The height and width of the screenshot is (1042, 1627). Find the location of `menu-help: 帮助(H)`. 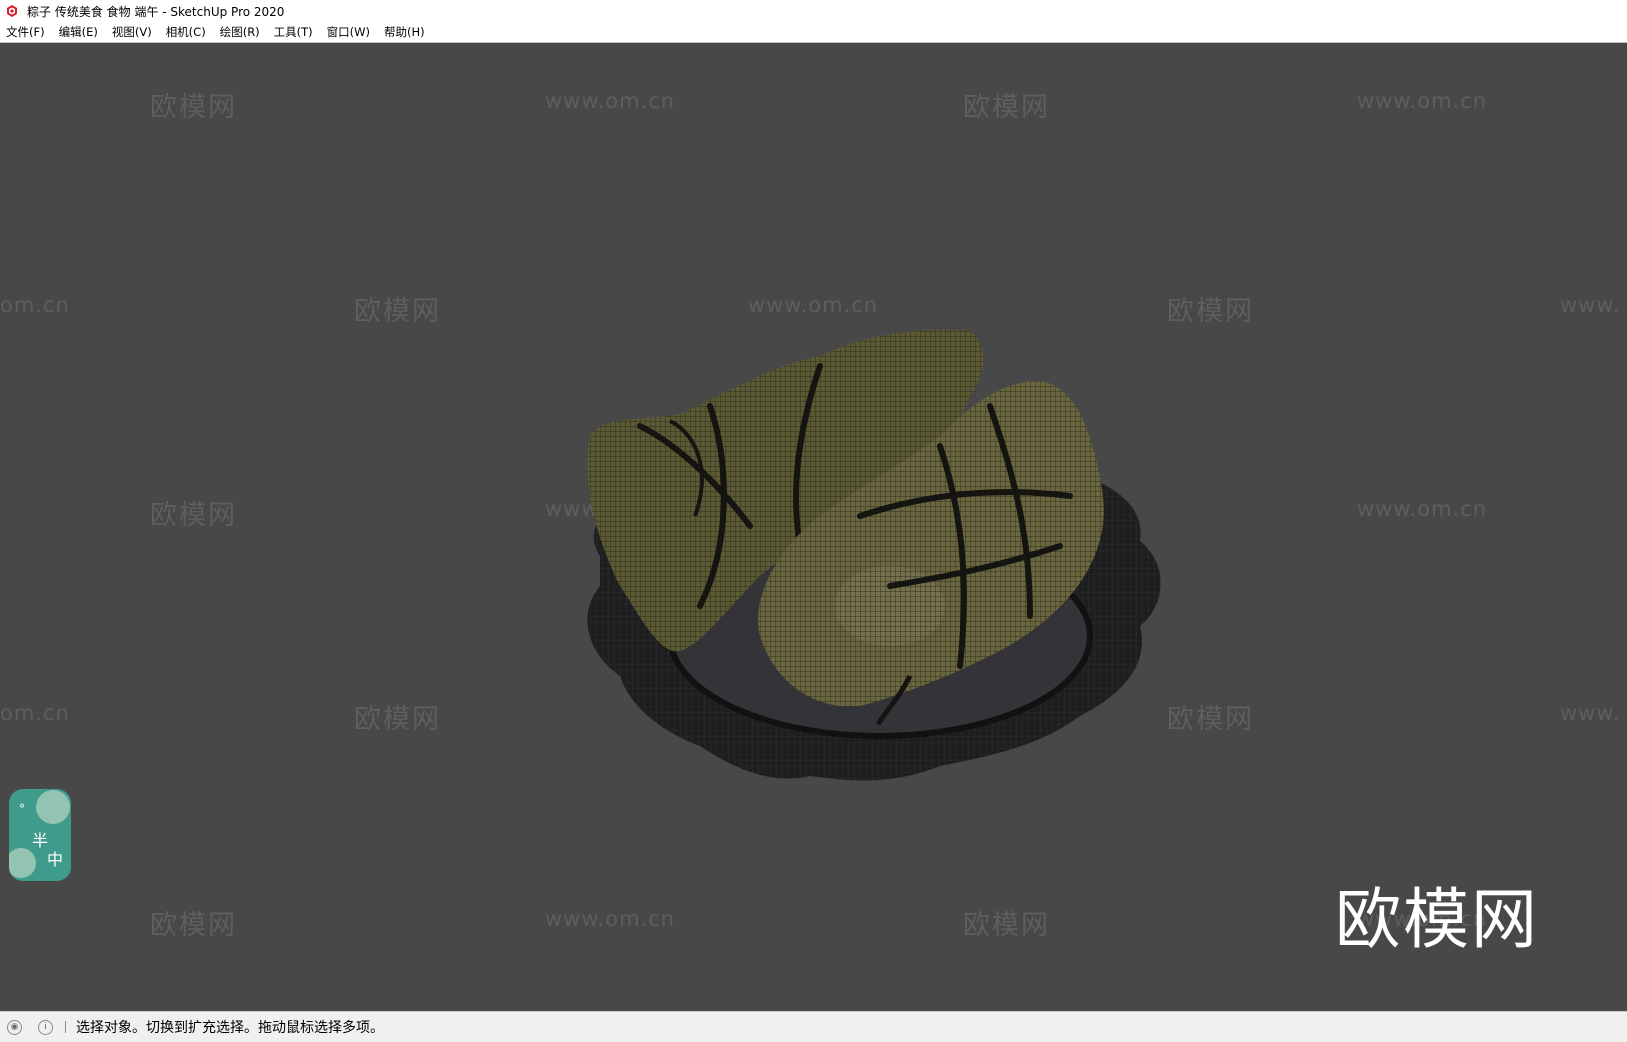

menu-help: 帮助(H) is located at coordinates (404, 32).